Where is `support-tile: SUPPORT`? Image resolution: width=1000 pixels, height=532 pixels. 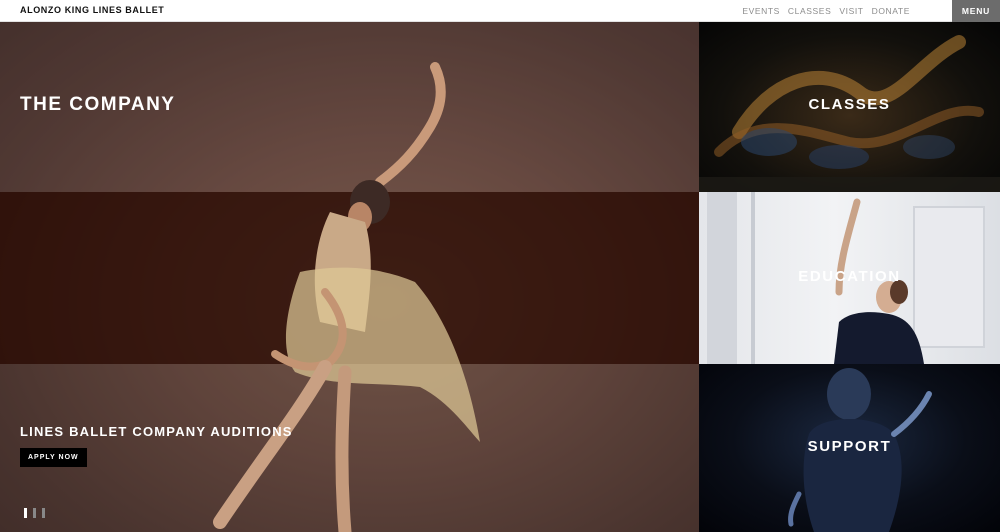 support-tile: SUPPORT is located at coordinates (849, 448).